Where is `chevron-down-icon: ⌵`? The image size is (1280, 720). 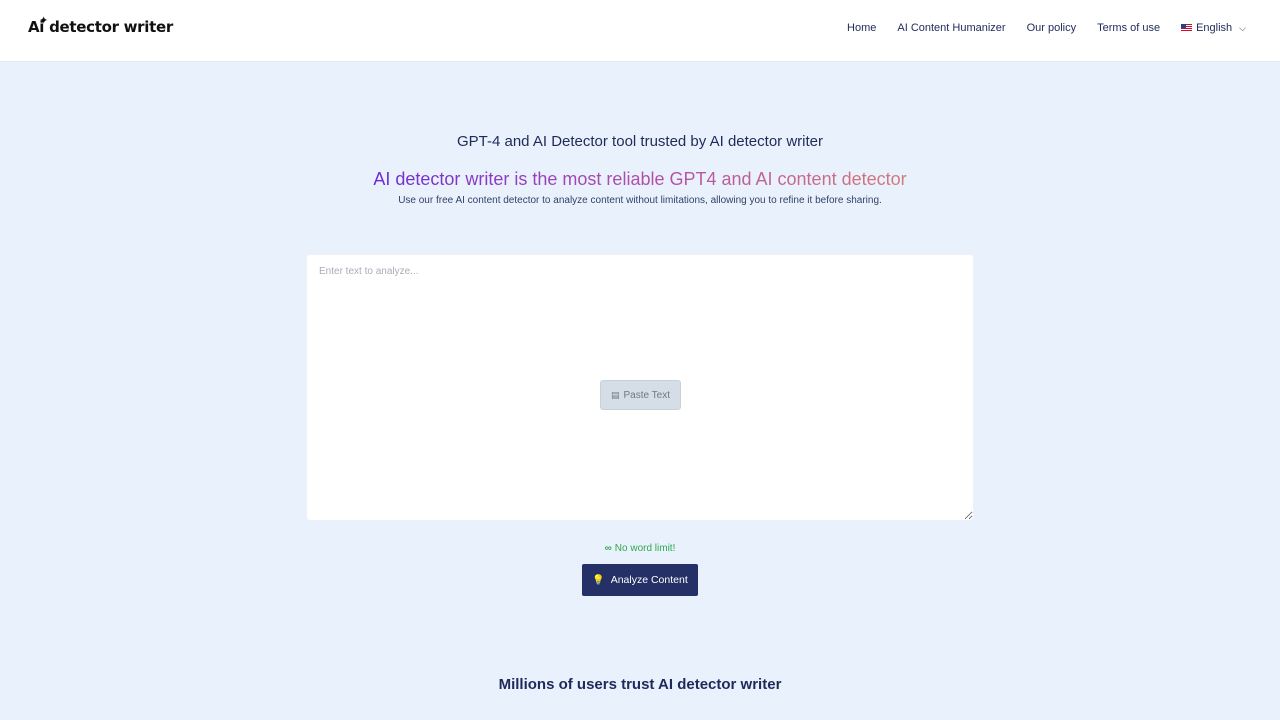 chevron-down-icon: ⌵ is located at coordinates (1242, 27).